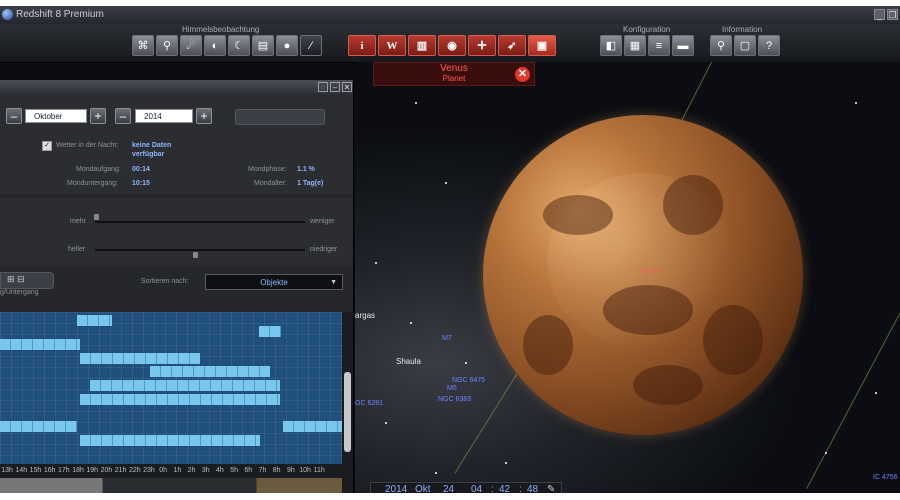 The width and height of the screenshot is (900, 500). I want to click on configuration-buttons: ◧ ▦ ≡ ▬, so click(647, 46).